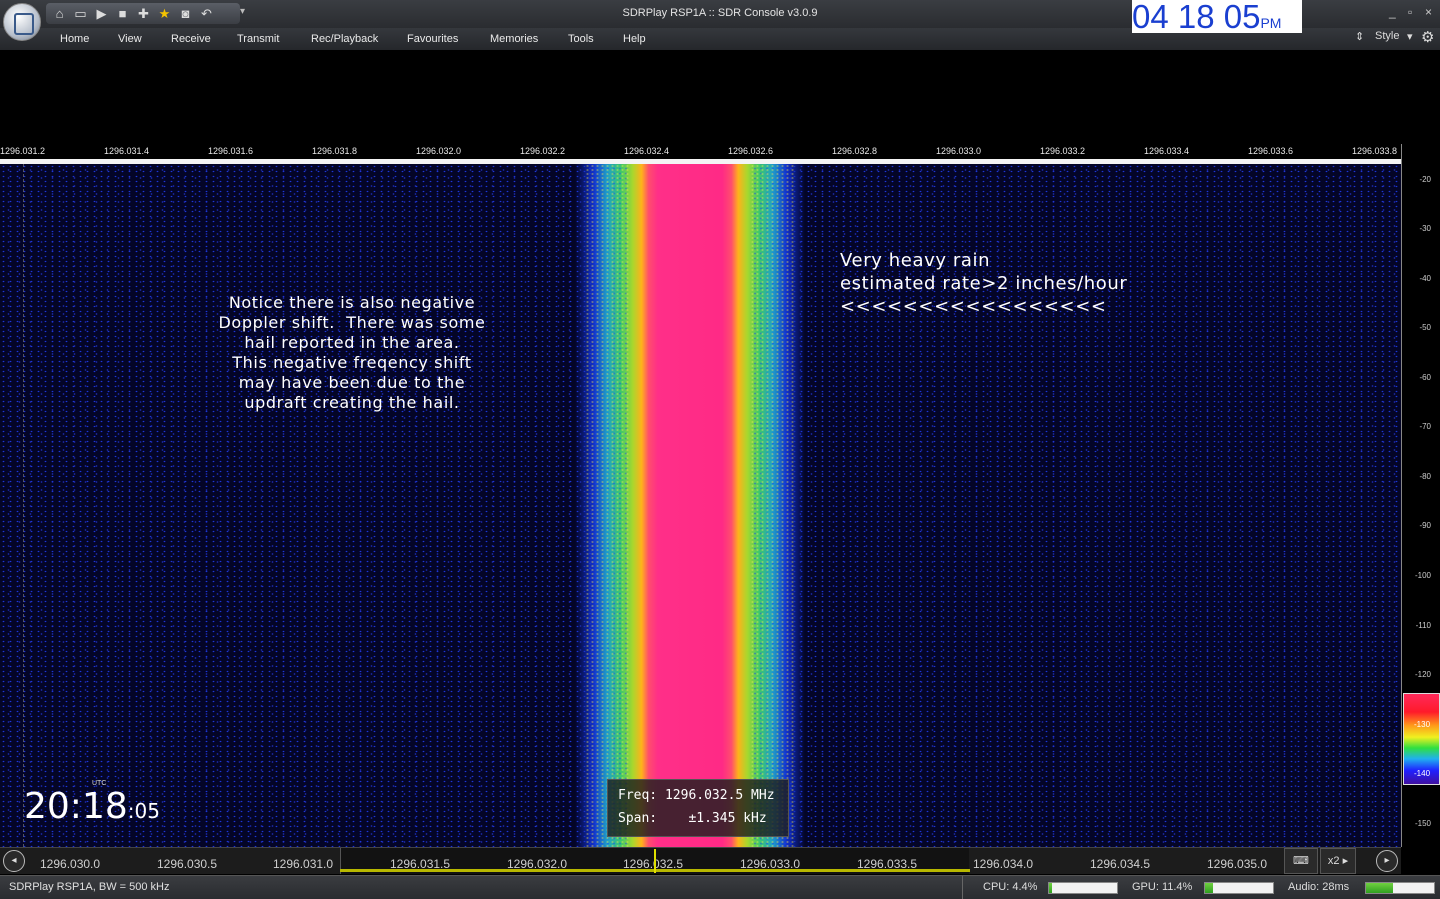 This screenshot has width=1440, height=899. What do you see at coordinates (647, 151) in the screenshot?
I see `freq-tick: 1296.032.4` at bounding box center [647, 151].